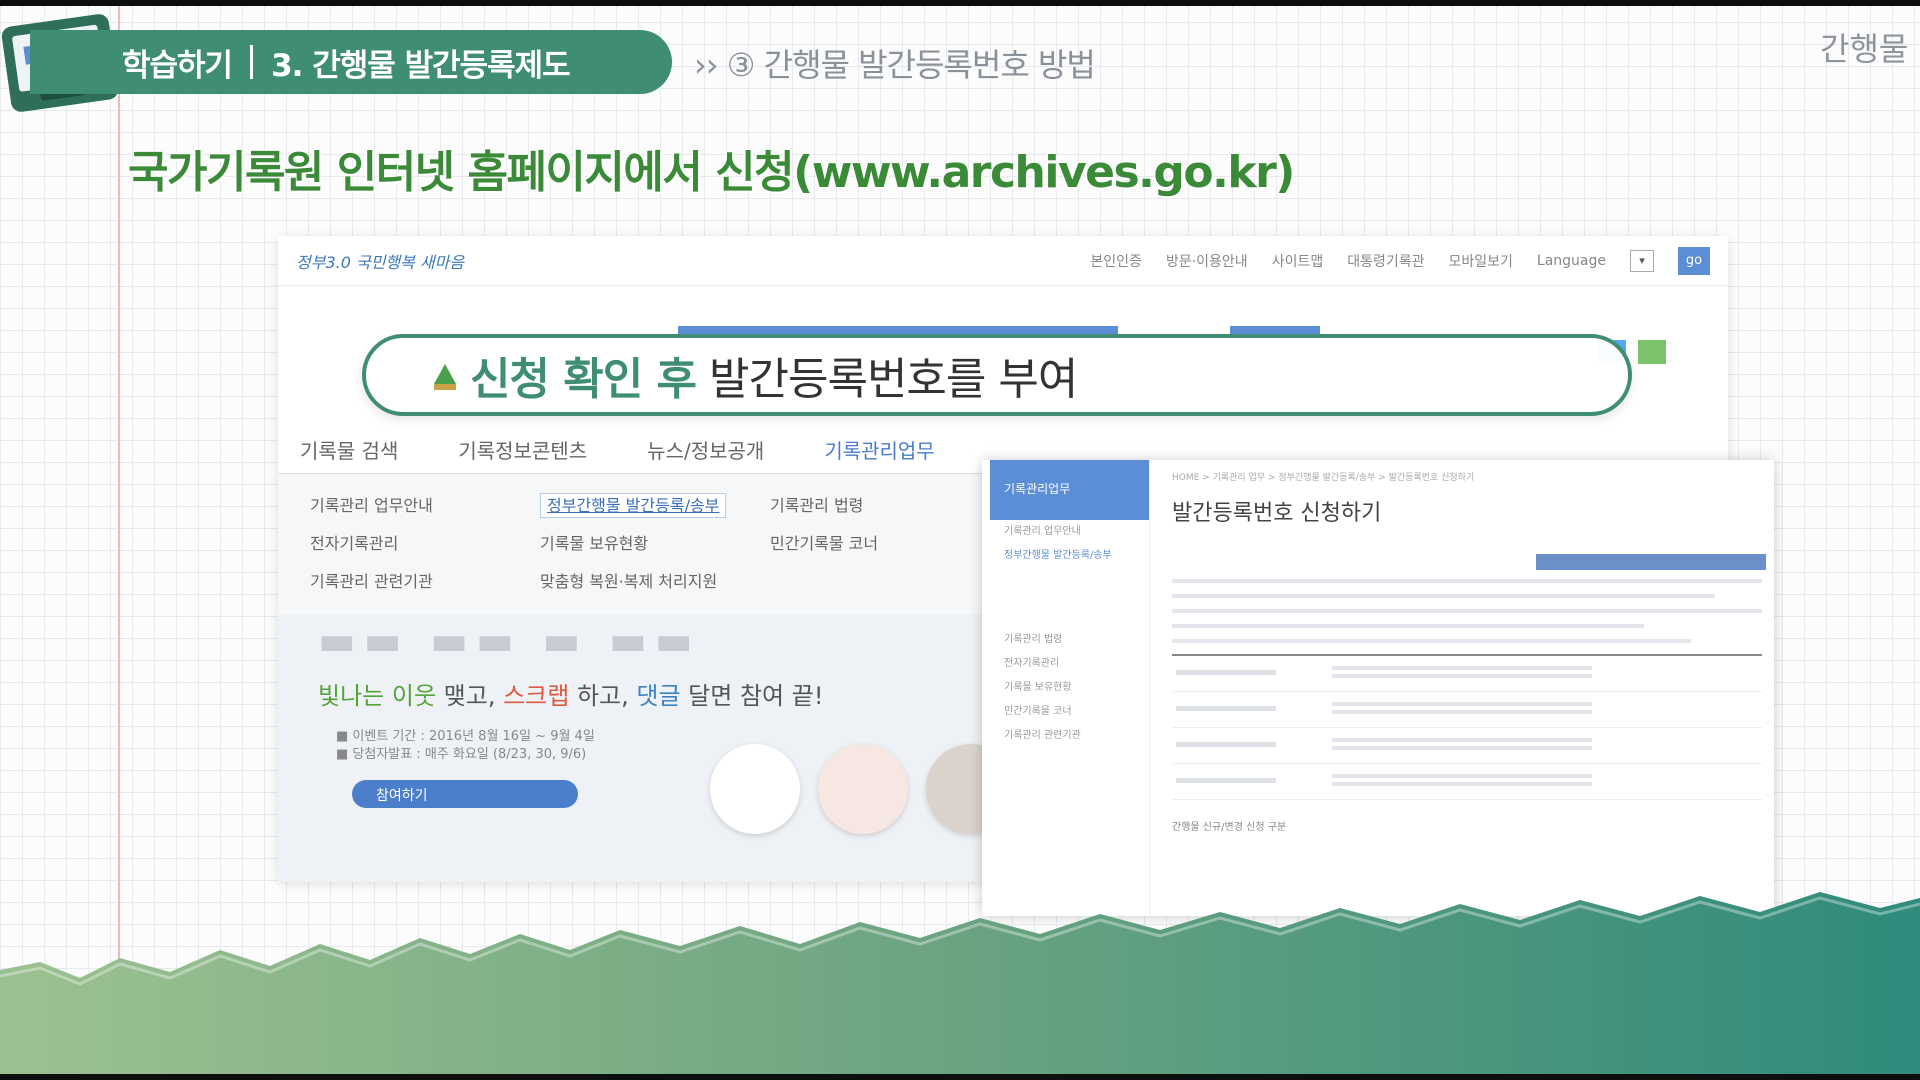 The image size is (1920, 1080). Describe the element at coordinates (1652, 352) in the screenshot. I see `share-icon` at that location.